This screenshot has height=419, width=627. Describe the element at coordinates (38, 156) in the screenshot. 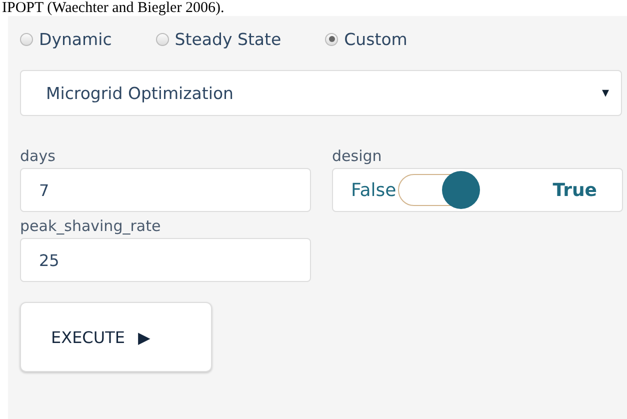

I see `field-label: days` at that location.